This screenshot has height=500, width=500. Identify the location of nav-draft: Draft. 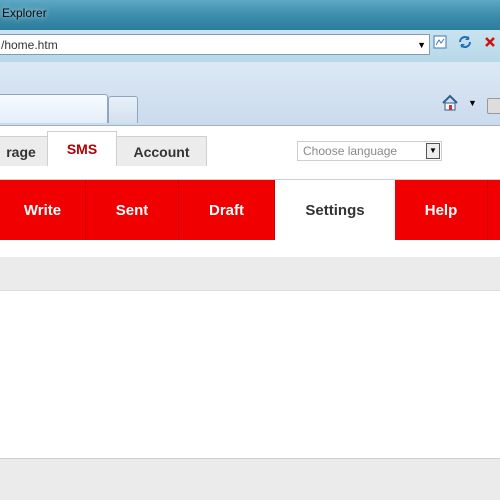
(227, 210).